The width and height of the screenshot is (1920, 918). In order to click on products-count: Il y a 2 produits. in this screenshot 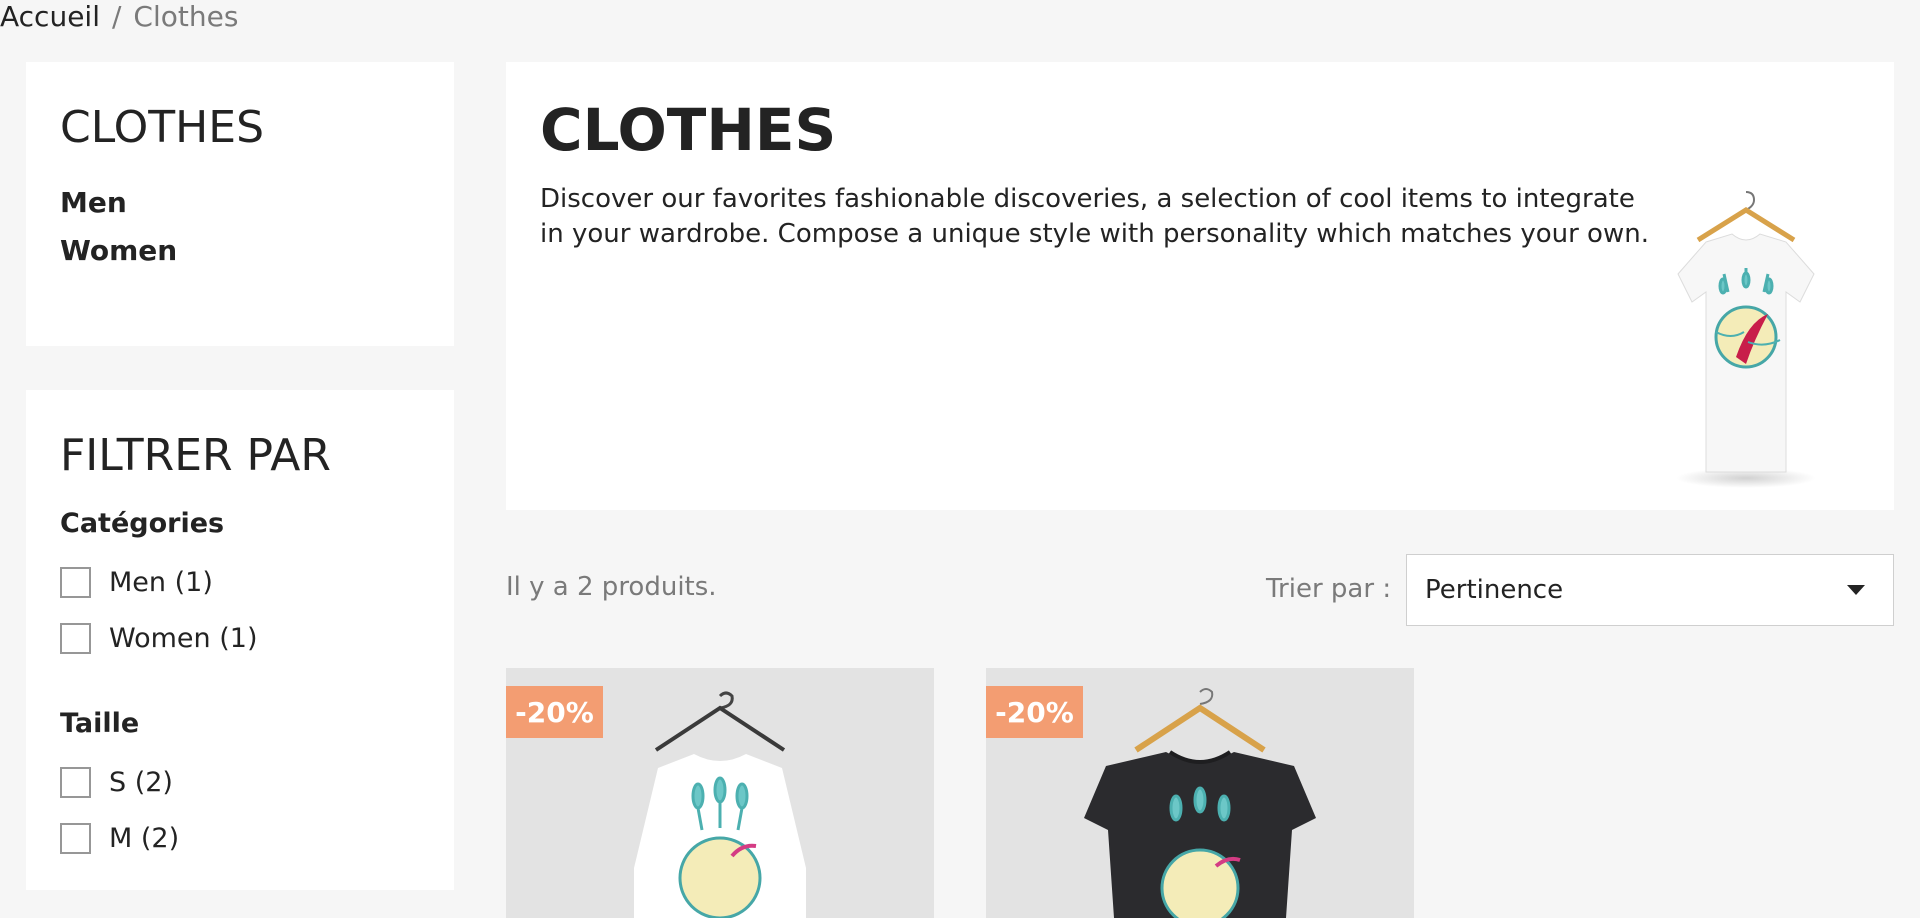, I will do `click(611, 587)`.